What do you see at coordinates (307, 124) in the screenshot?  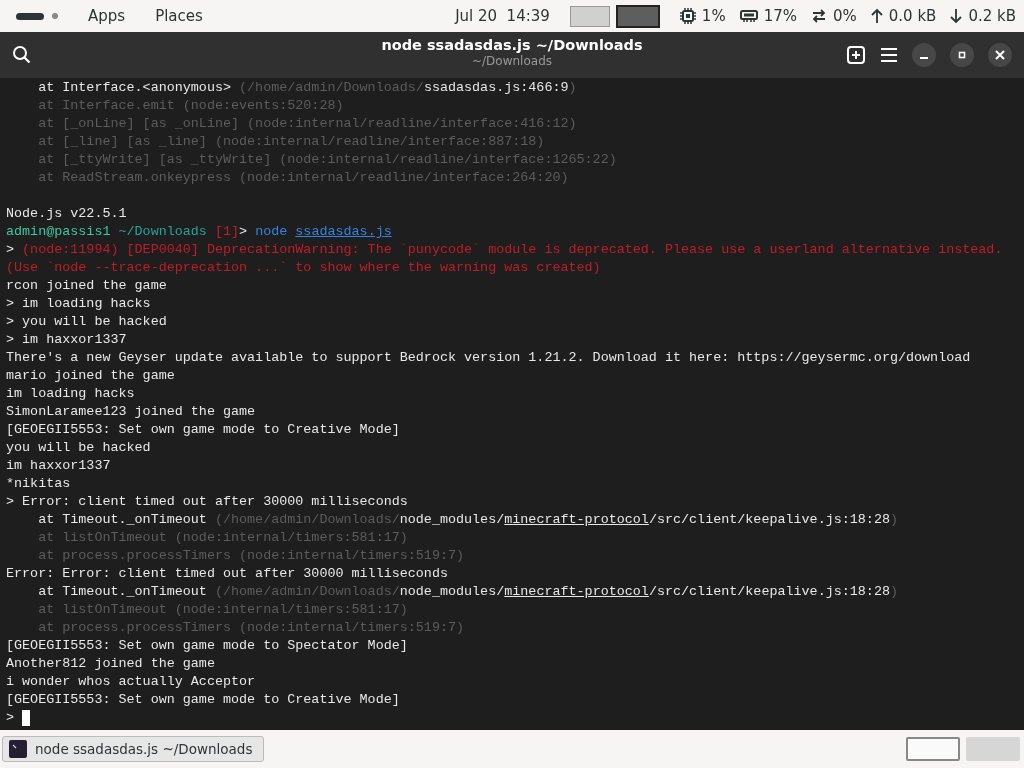 I see `terminal-text: at [_onLine] [as _onLine] (node:internal/readline/interface:416:12)` at bounding box center [307, 124].